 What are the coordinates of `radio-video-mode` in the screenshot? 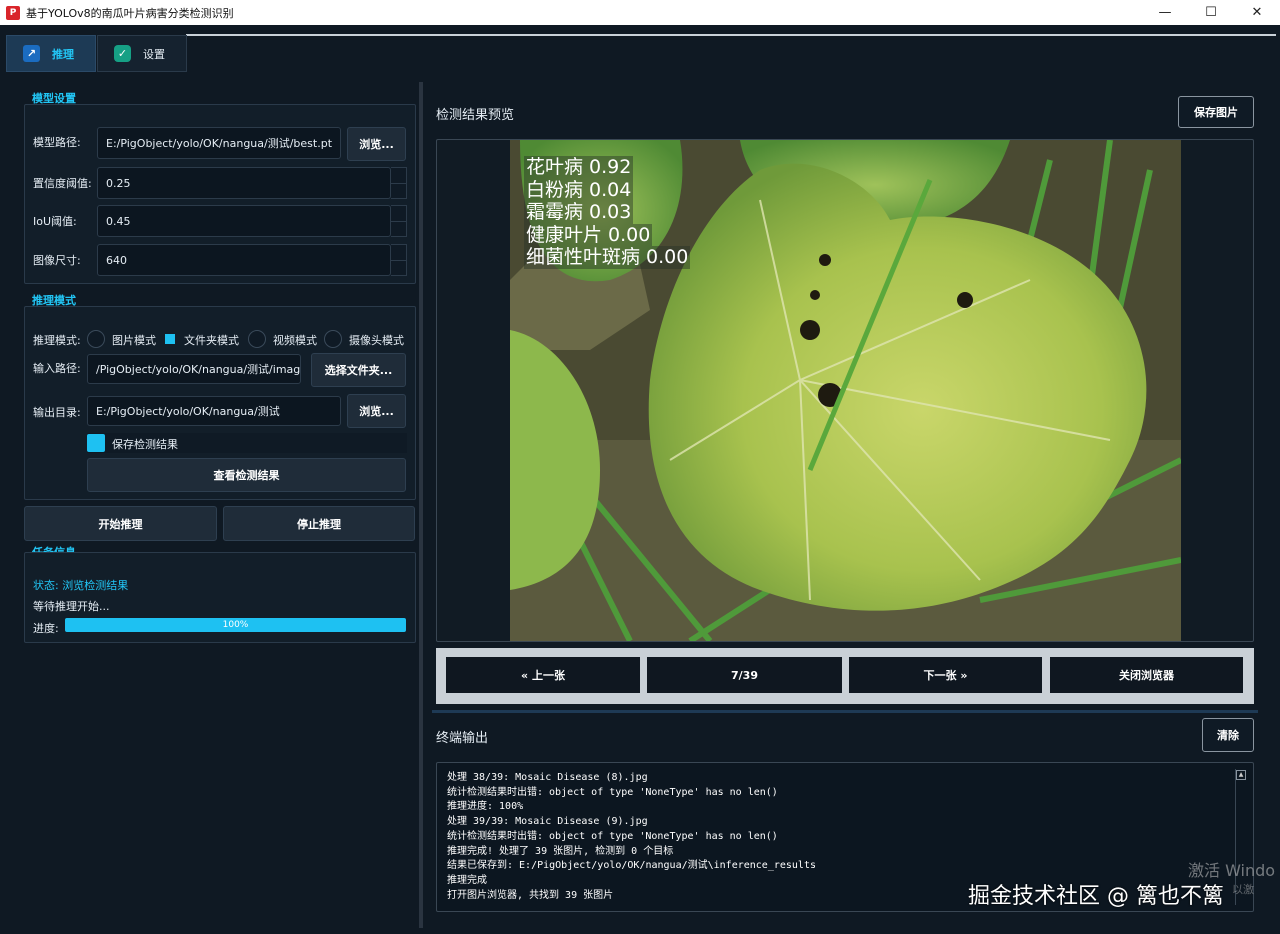 It's located at (257, 339).